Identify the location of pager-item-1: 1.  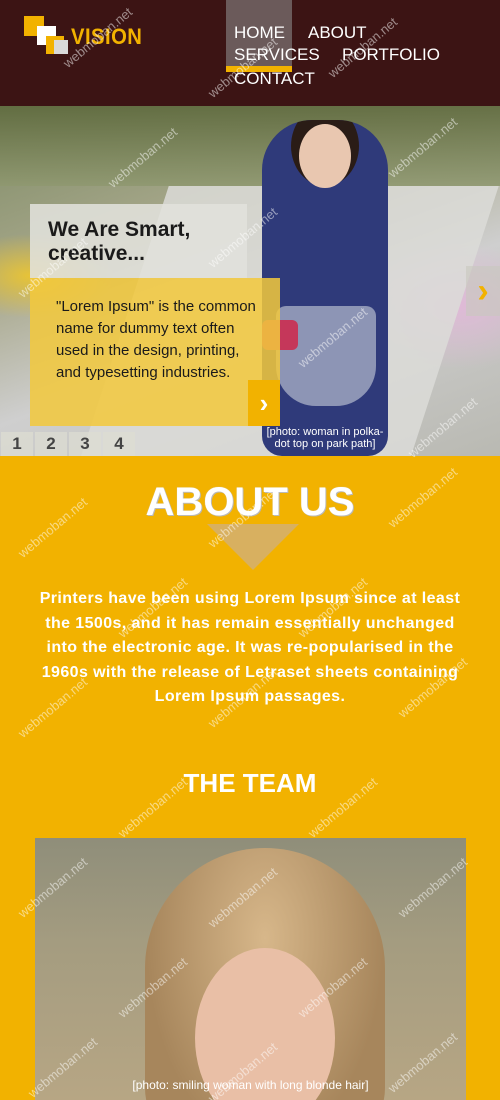
(17, 444).